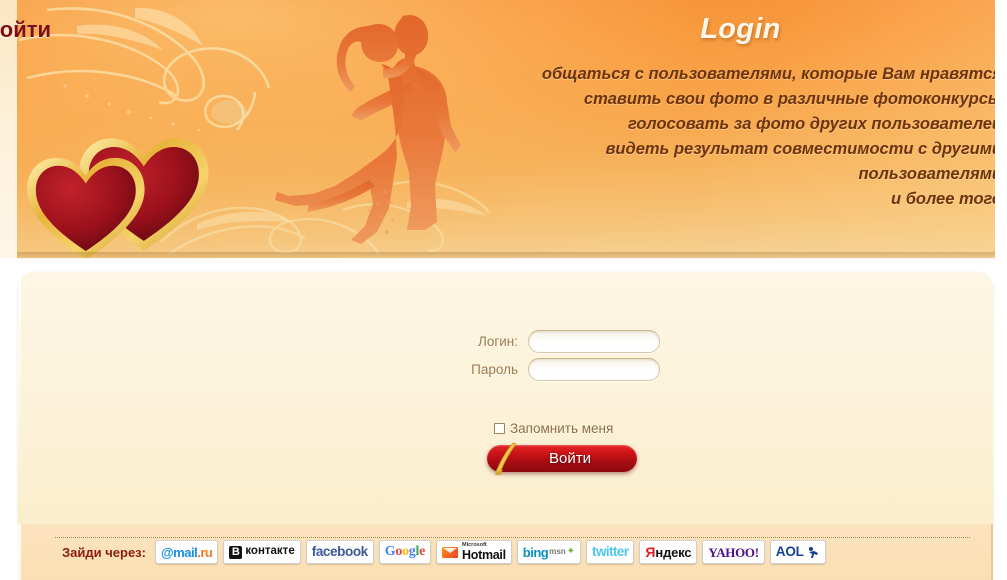 This screenshot has width=1007, height=580. Describe the element at coordinates (179, 552) in the screenshot. I see `mailru-logo-text: @mail` at that location.